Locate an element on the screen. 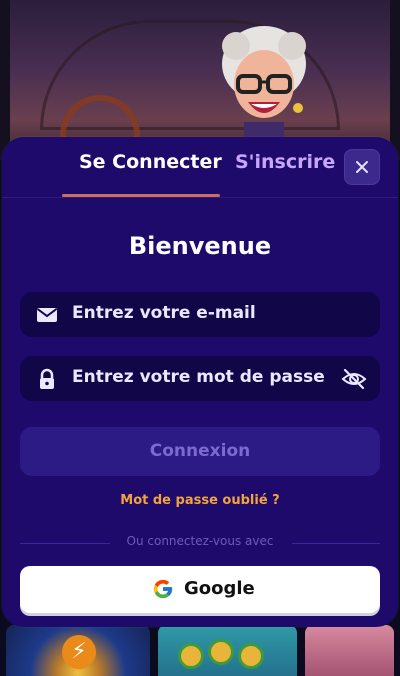  password-field: Entrez votre mot de passe is located at coordinates (200, 378).